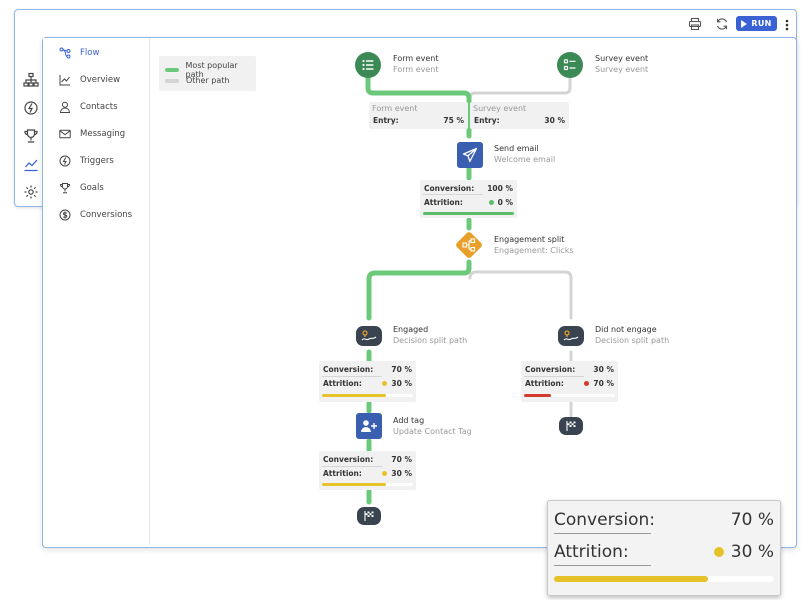 Image resolution: width=811 pixels, height=600 pixels. What do you see at coordinates (569, 381) in the screenshot?
I see `not-engaged-stats: Conversion: 30 % Attrition: 70 %` at bounding box center [569, 381].